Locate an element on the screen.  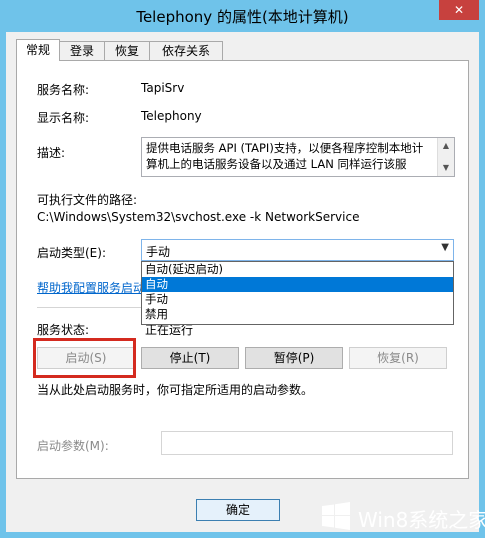
dropdown-option-auto: 自动 is located at coordinates (297, 284).